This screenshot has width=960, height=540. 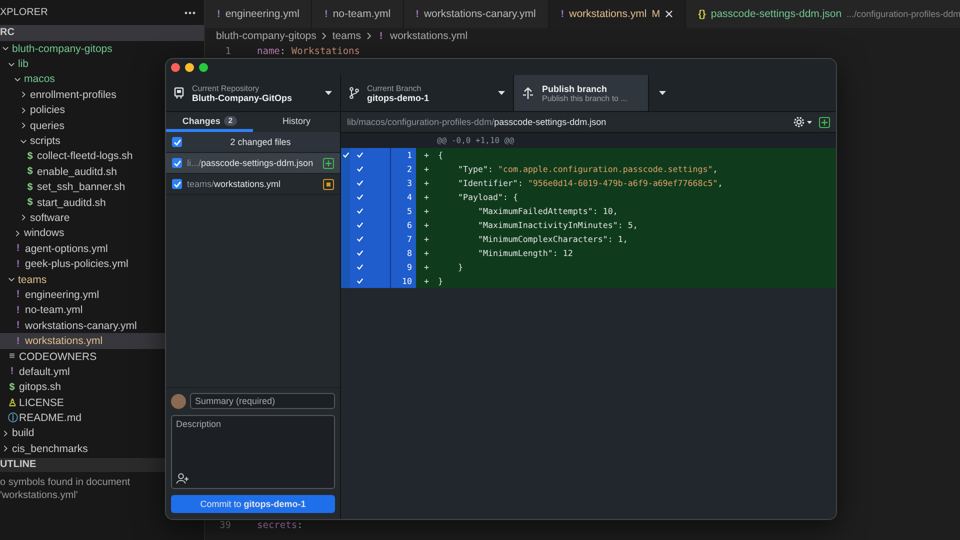 What do you see at coordinates (41, 402) in the screenshot?
I see `tree-label: LICENSE` at bounding box center [41, 402].